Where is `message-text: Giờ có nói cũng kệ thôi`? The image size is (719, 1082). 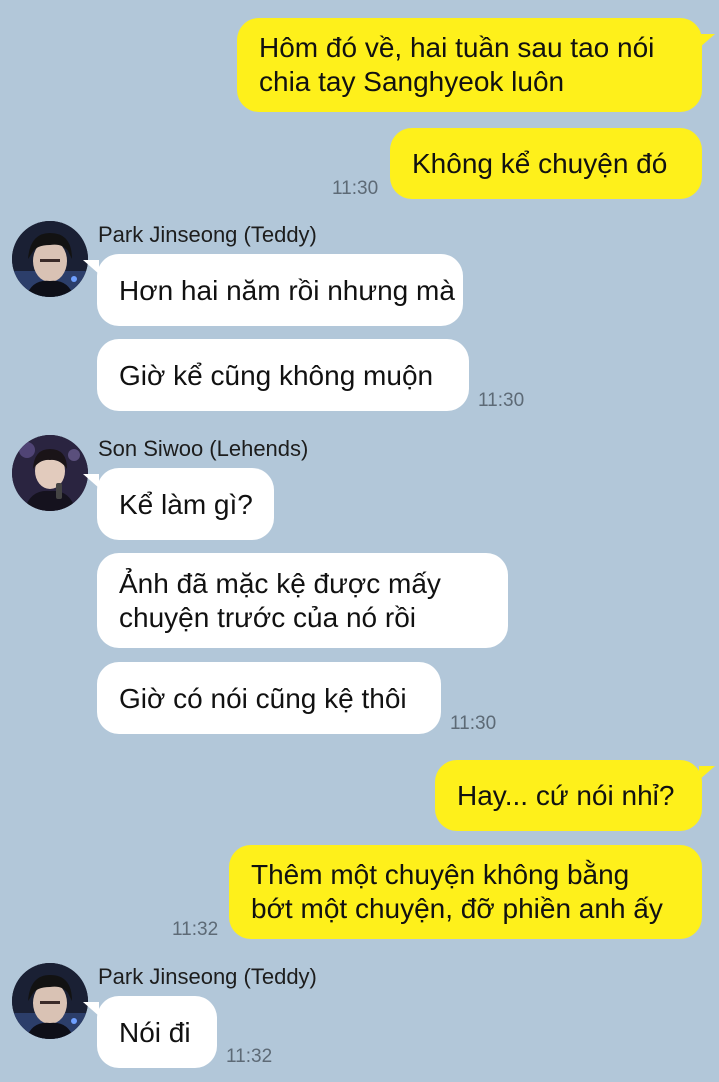
message-text: Giờ có nói cũng kệ thôi is located at coordinates (263, 698).